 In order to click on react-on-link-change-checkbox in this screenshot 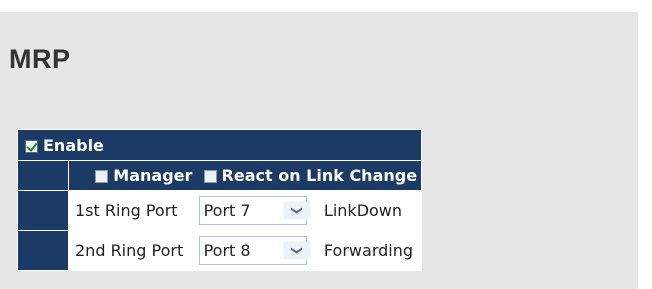, I will do `click(210, 176)`.